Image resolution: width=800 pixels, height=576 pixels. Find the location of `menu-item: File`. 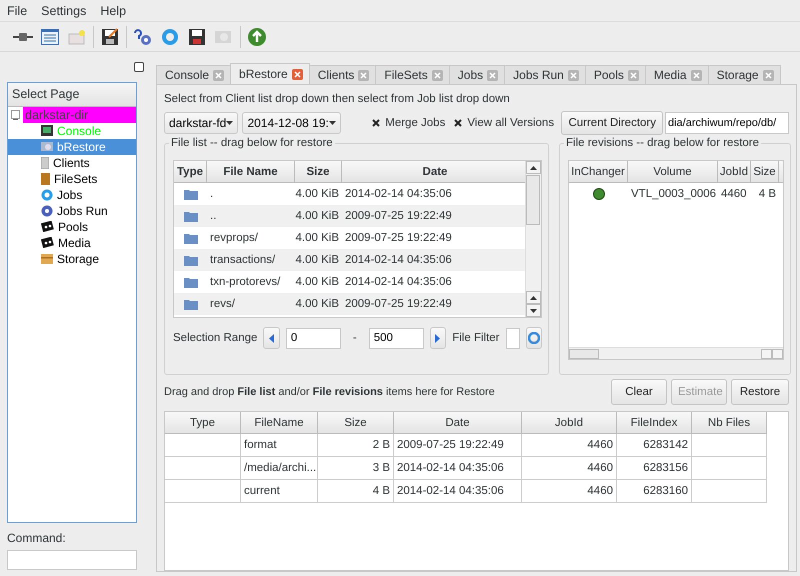

menu-item: File is located at coordinates (17, 11).